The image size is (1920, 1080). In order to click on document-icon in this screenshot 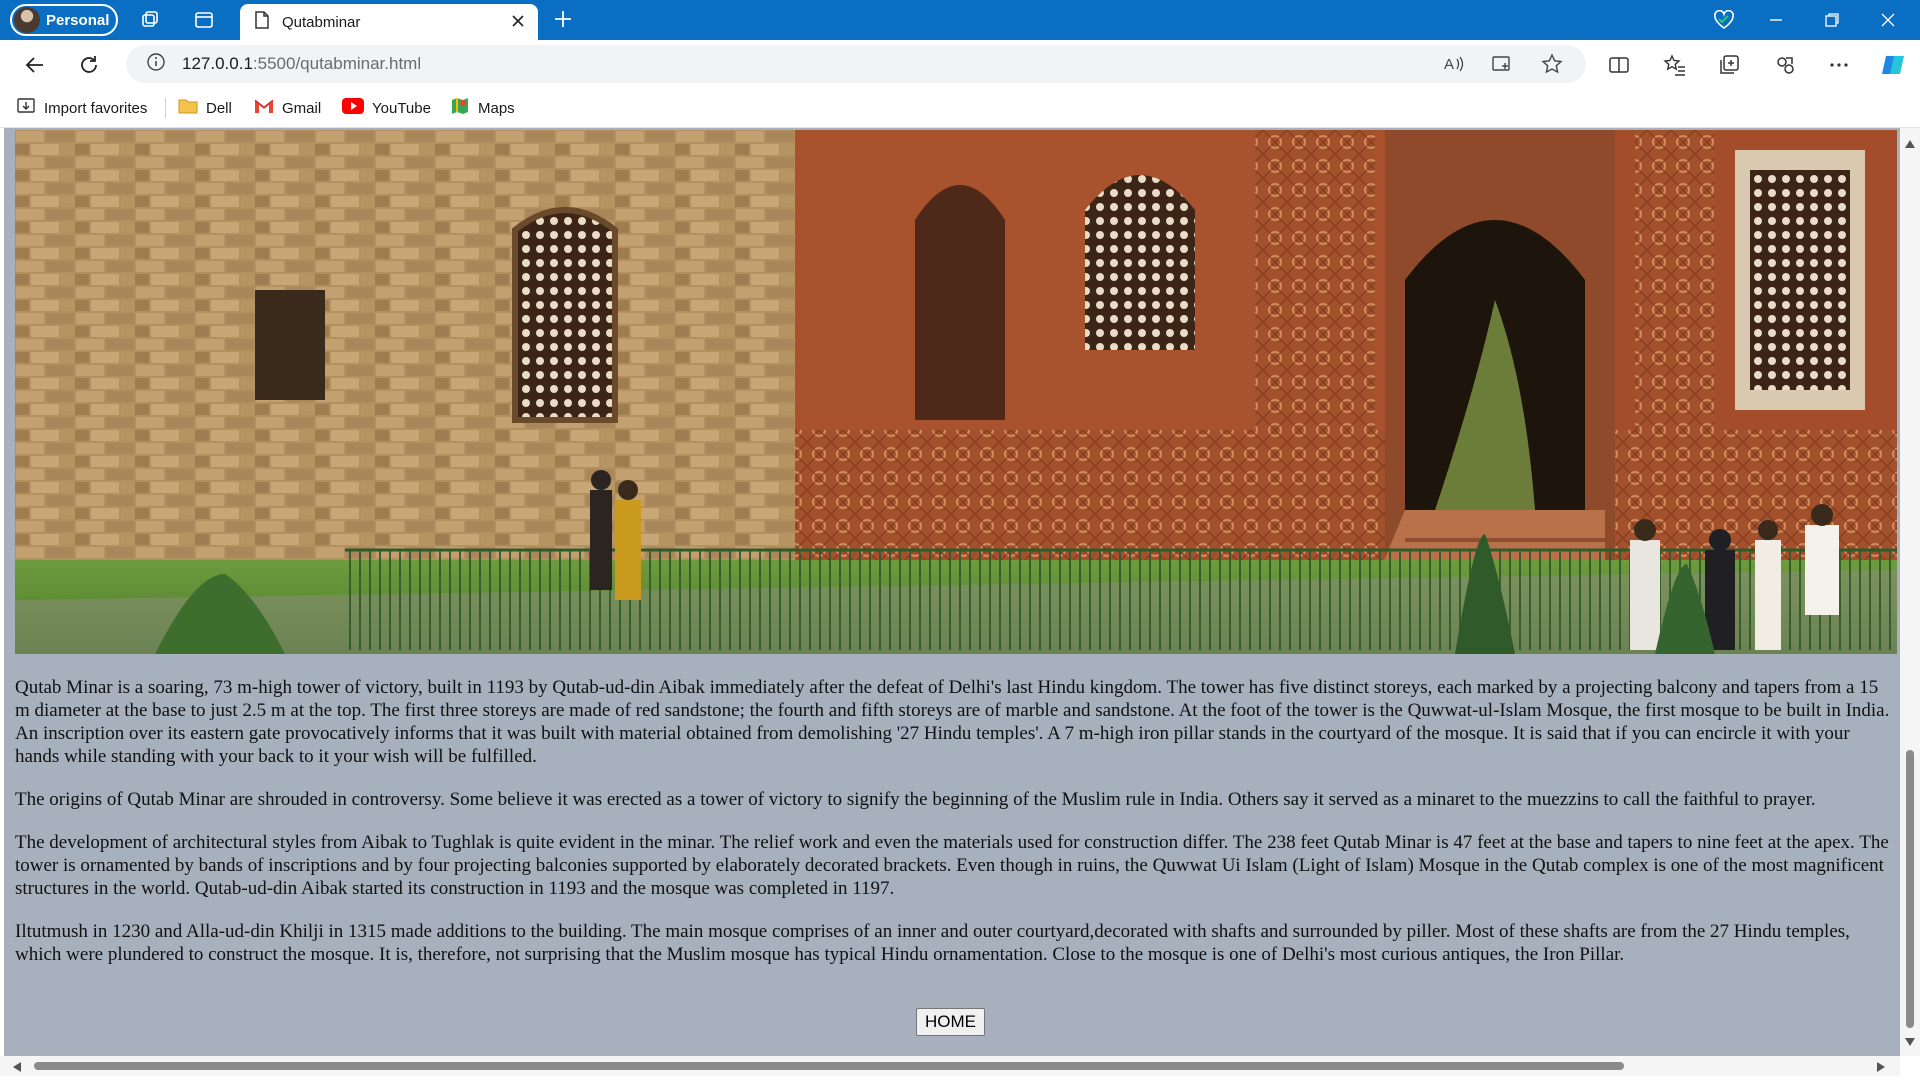, I will do `click(262, 22)`.